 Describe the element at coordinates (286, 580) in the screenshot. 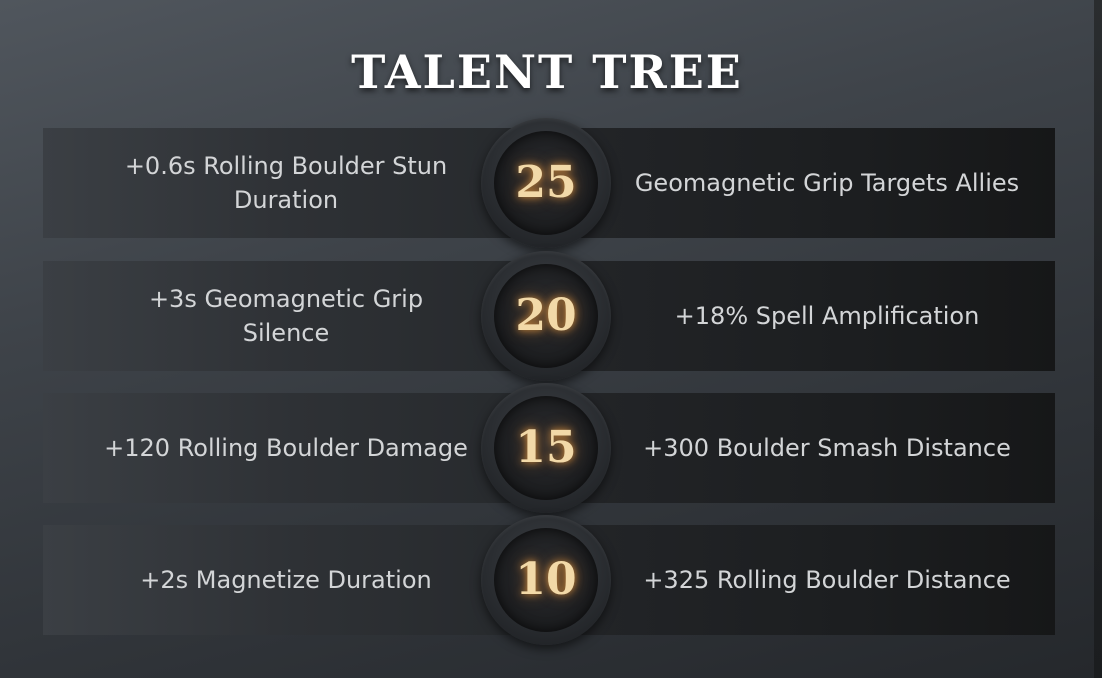

I see `talent-label: +2s Magnetize Duration` at that location.